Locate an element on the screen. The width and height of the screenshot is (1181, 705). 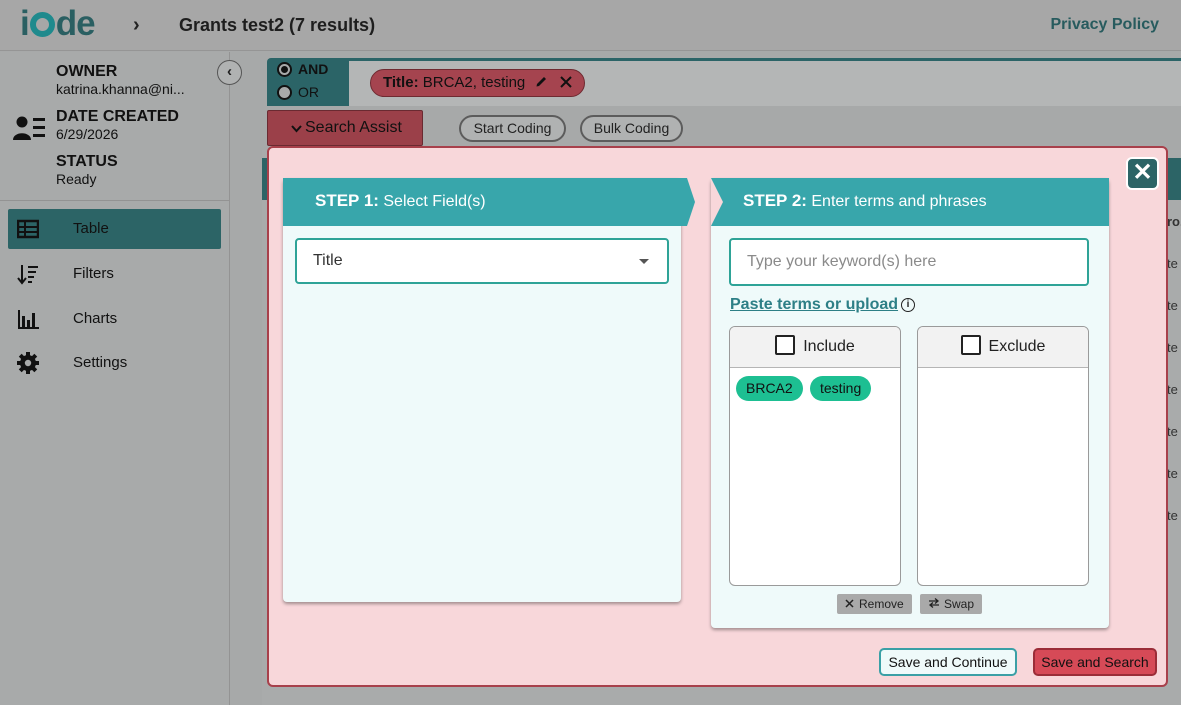
privacy-policy-link: Privacy Policy is located at coordinates (1104, 25).